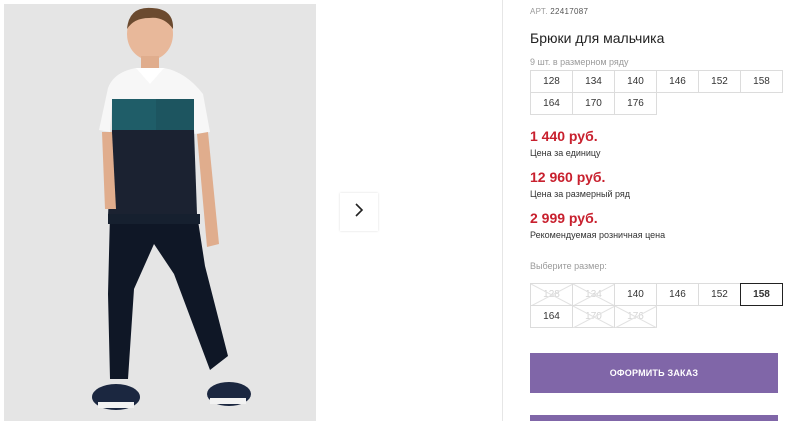 This screenshot has height=421, width=800. What do you see at coordinates (654, 418) in the screenshot?
I see `secondary-button` at bounding box center [654, 418].